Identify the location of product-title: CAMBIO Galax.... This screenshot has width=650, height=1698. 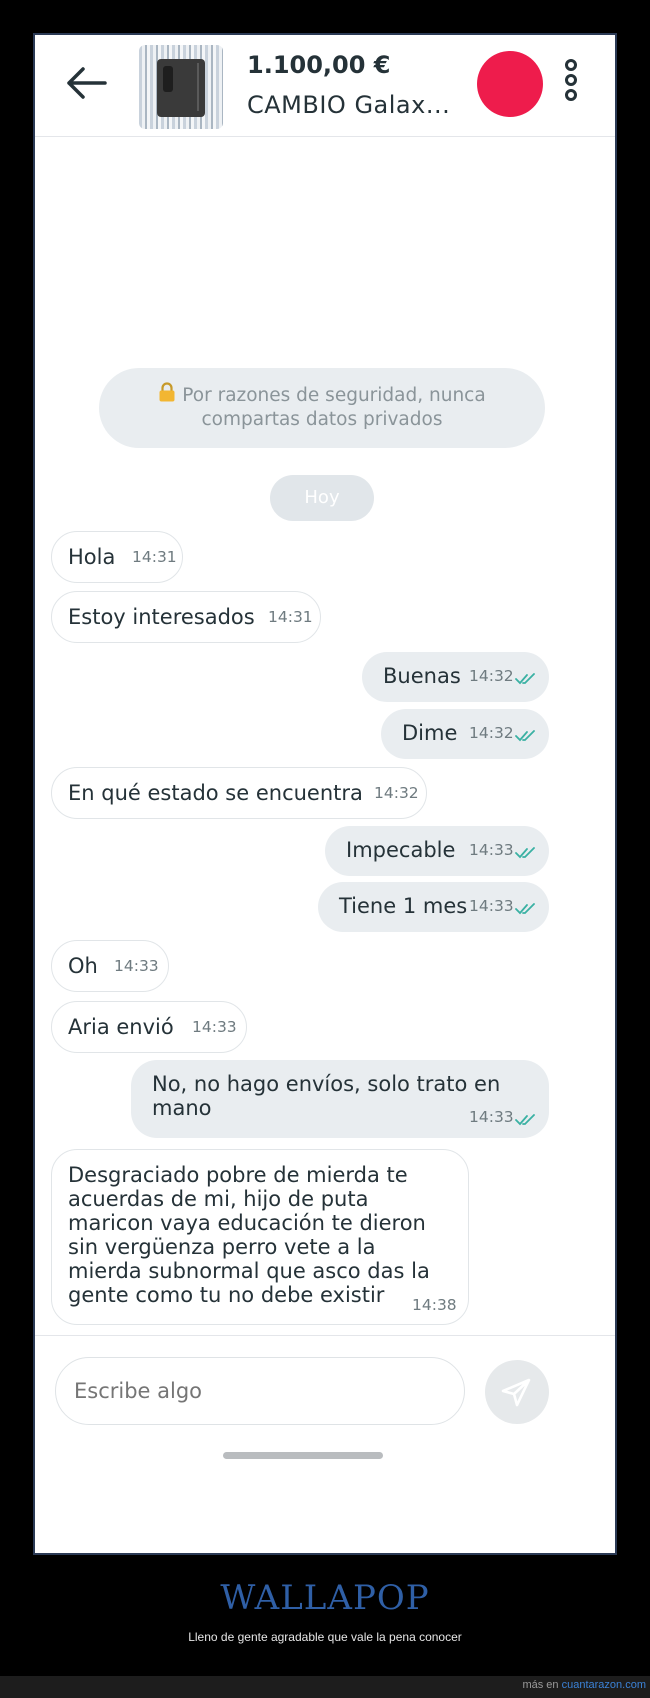
(348, 105).